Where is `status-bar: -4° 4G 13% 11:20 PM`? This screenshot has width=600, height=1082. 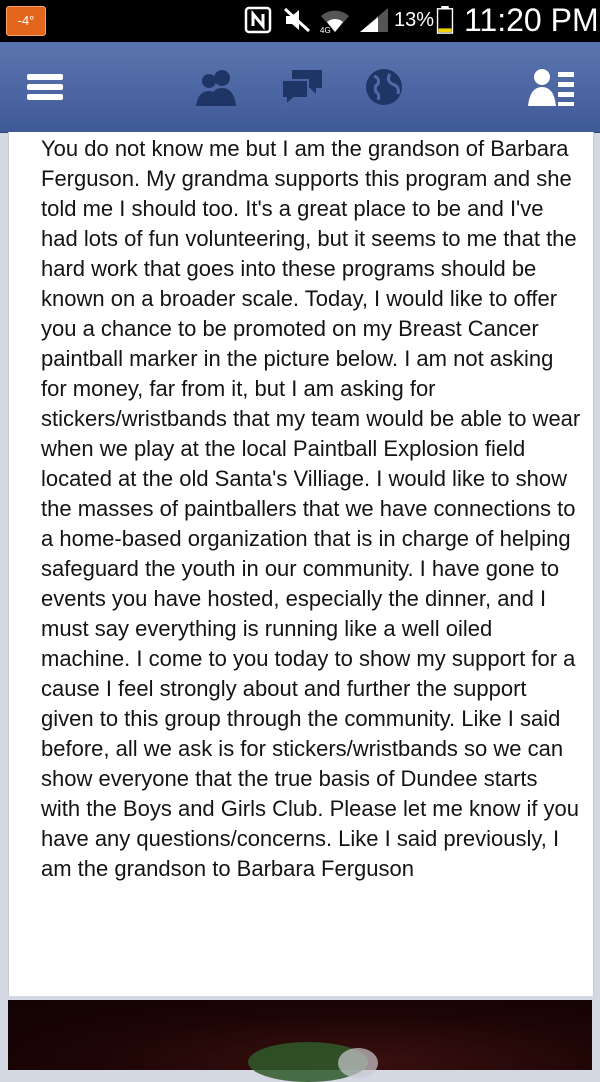 status-bar: -4° 4G 13% 11:20 PM is located at coordinates (300, 21).